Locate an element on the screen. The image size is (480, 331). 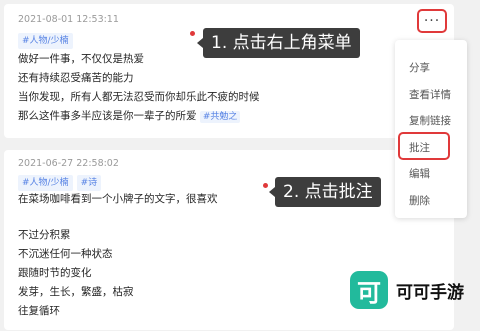
tutorial-callout-step2: 2. 点击批注 is located at coordinates (328, 192).